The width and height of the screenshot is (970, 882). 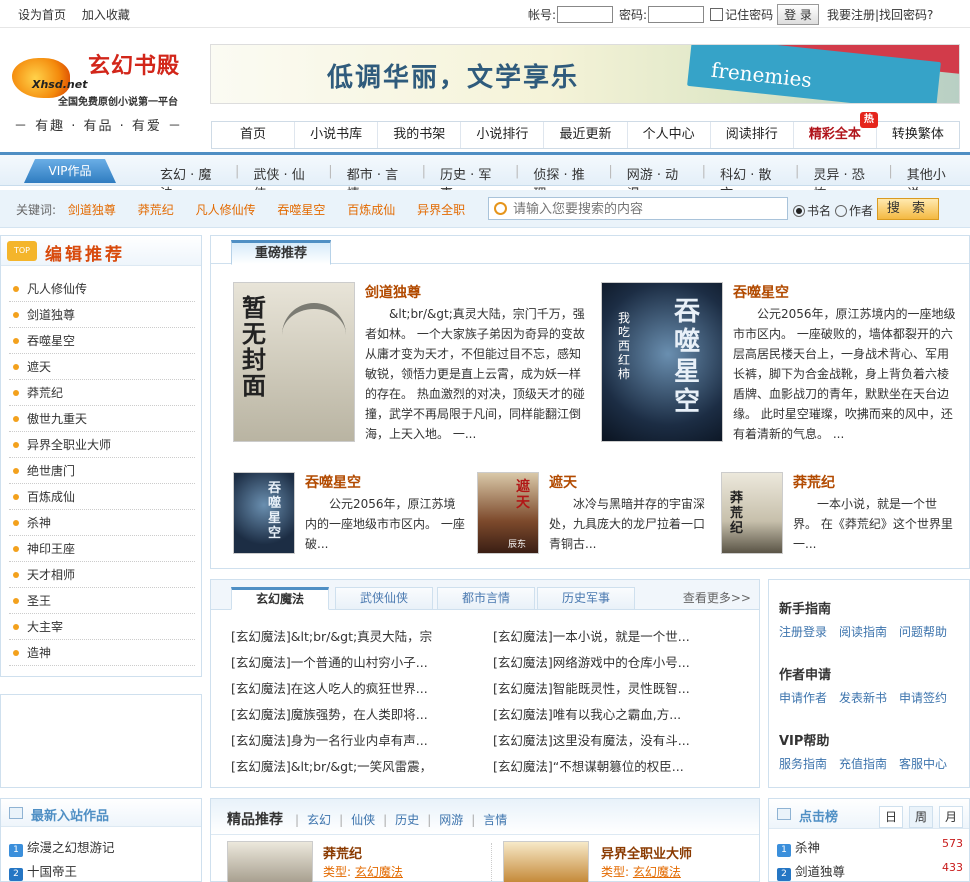 I want to click on book-cover: 遮天 辰东, so click(x=508, y=513).